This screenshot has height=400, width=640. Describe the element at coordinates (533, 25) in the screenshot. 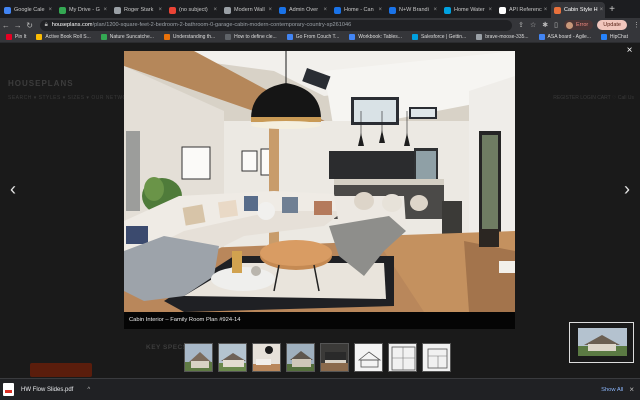

I see `bookmark-star-icon: ☆` at that location.